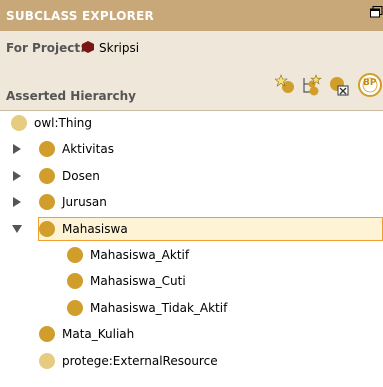 This screenshot has height=387, width=383. I want to click on tree-item: Mahasiswa_Tidak_Aktif, so click(191, 308).